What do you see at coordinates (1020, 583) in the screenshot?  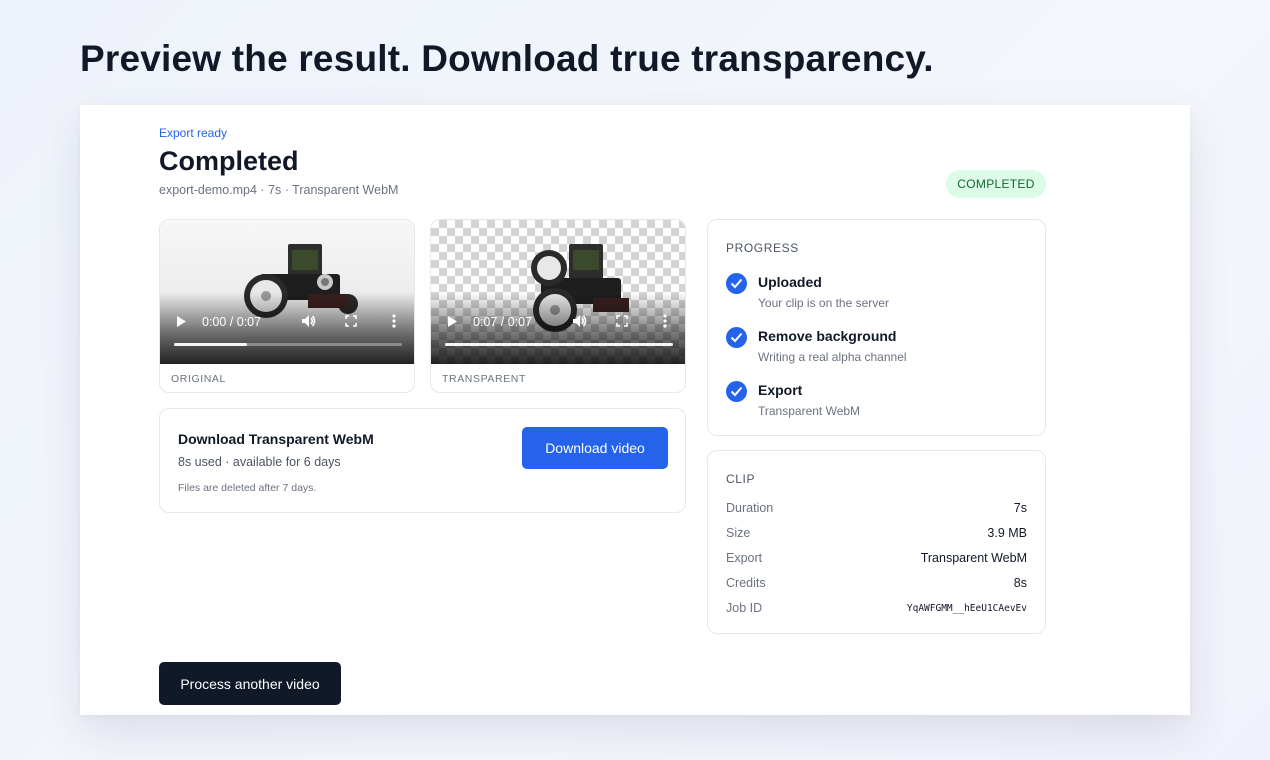 I see `clip-value: 8s` at bounding box center [1020, 583].